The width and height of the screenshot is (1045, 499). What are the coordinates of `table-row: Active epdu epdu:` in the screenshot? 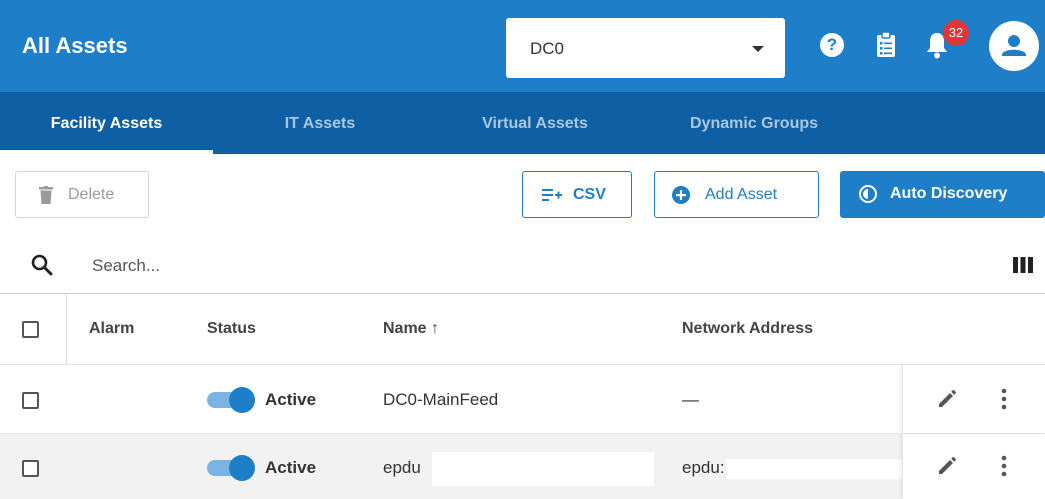 It's located at (522, 466).